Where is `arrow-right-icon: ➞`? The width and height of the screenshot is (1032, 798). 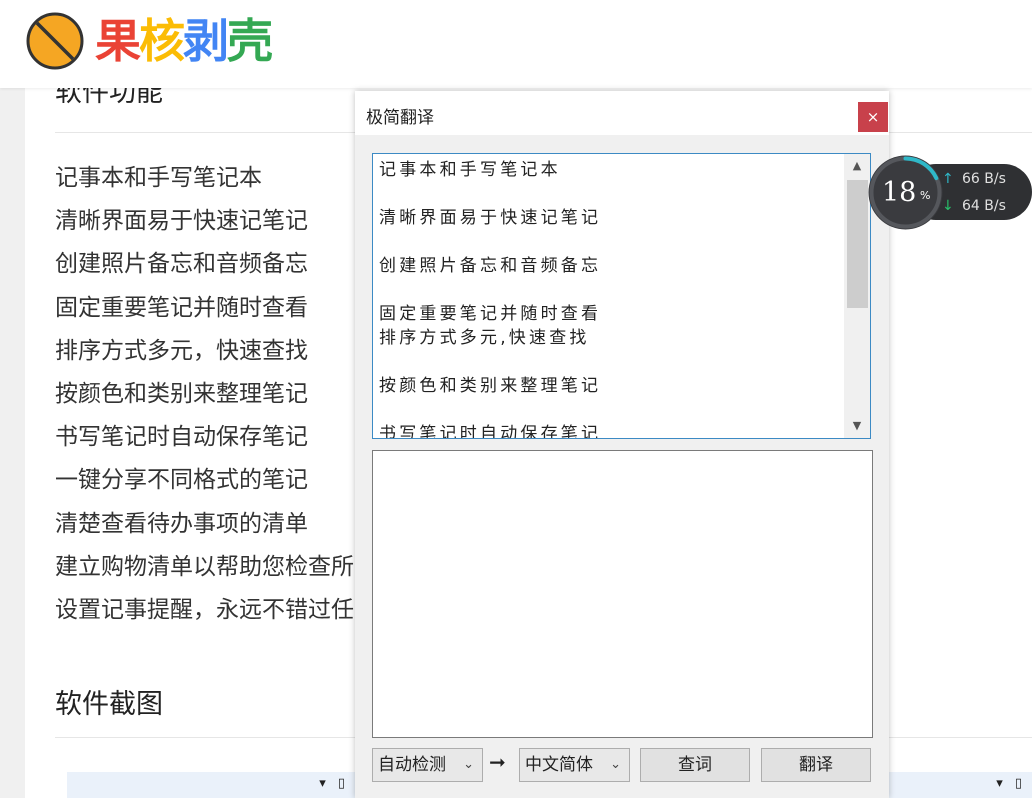 arrow-right-icon: ➞ is located at coordinates (497, 762).